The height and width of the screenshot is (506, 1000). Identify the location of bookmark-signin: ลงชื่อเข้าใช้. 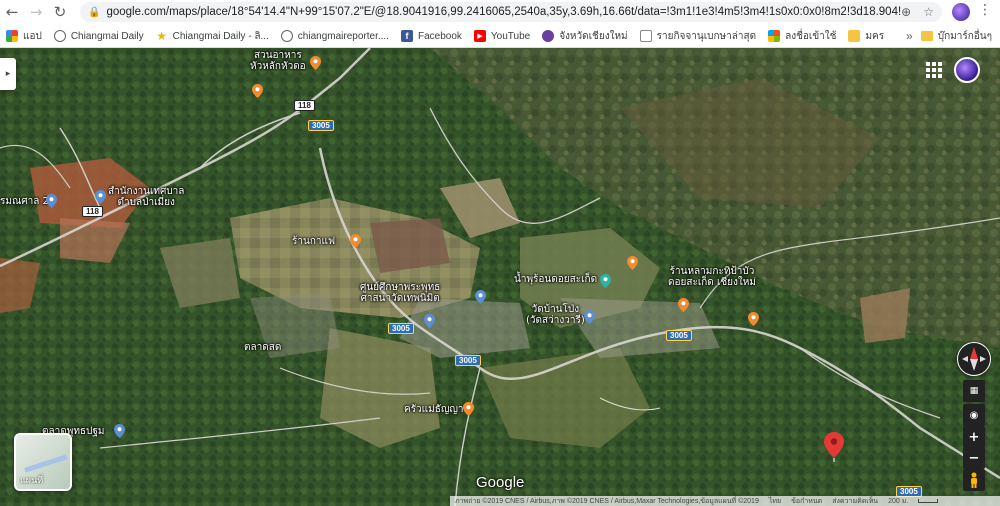
(802, 36).